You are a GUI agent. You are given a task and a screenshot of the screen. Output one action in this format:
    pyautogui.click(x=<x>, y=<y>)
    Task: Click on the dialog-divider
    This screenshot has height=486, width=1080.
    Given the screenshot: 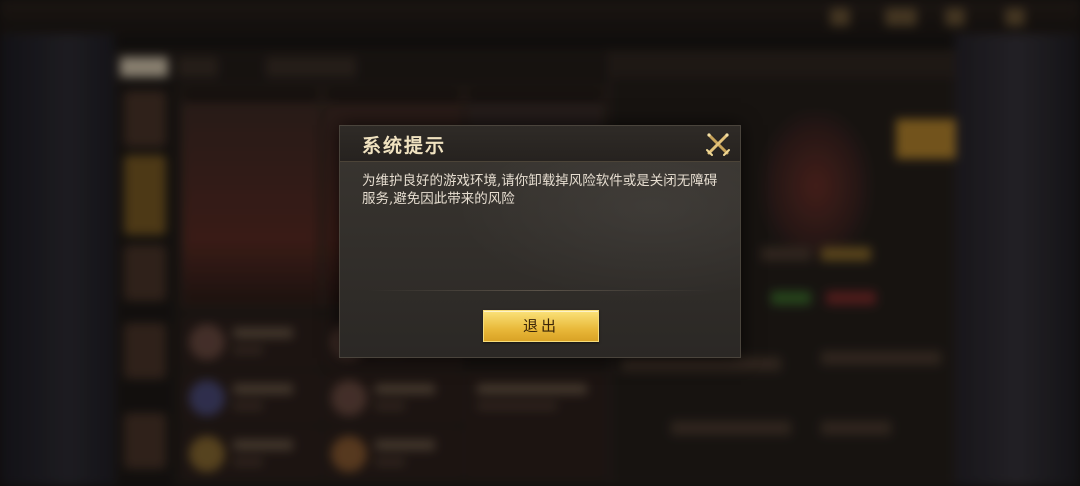 What is the action you would take?
    pyautogui.click(x=540, y=290)
    